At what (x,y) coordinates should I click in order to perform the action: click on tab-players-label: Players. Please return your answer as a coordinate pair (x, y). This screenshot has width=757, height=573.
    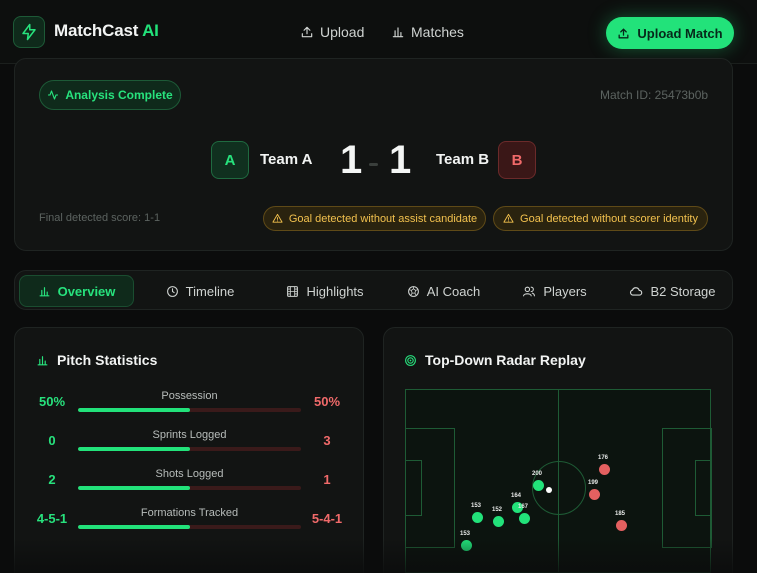
    Looking at the image, I should click on (565, 291).